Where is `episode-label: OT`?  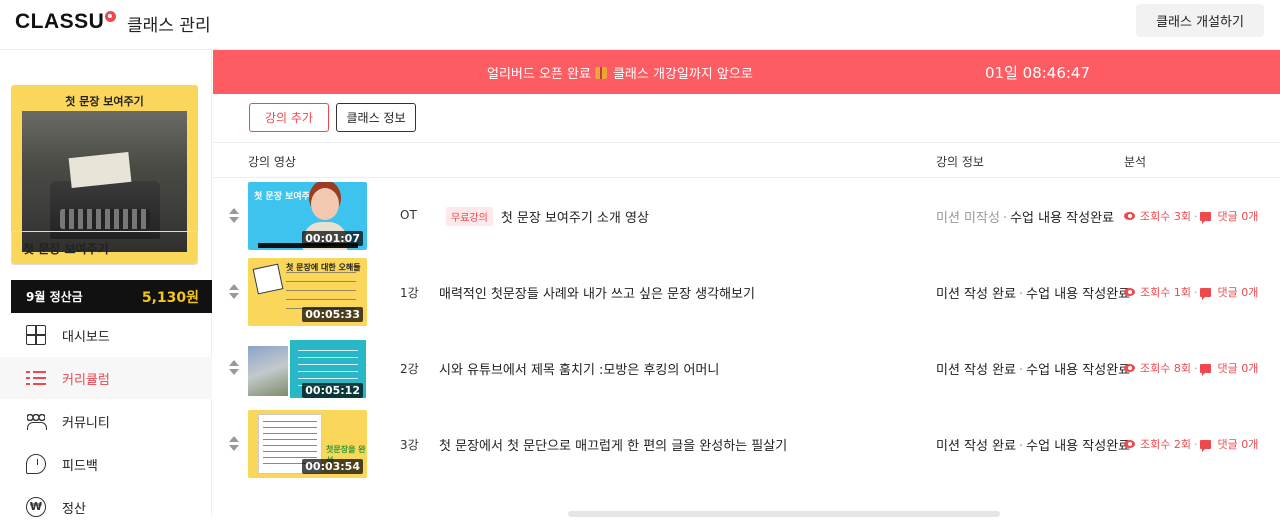 episode-label: OT is located at coordinates (408, 215).